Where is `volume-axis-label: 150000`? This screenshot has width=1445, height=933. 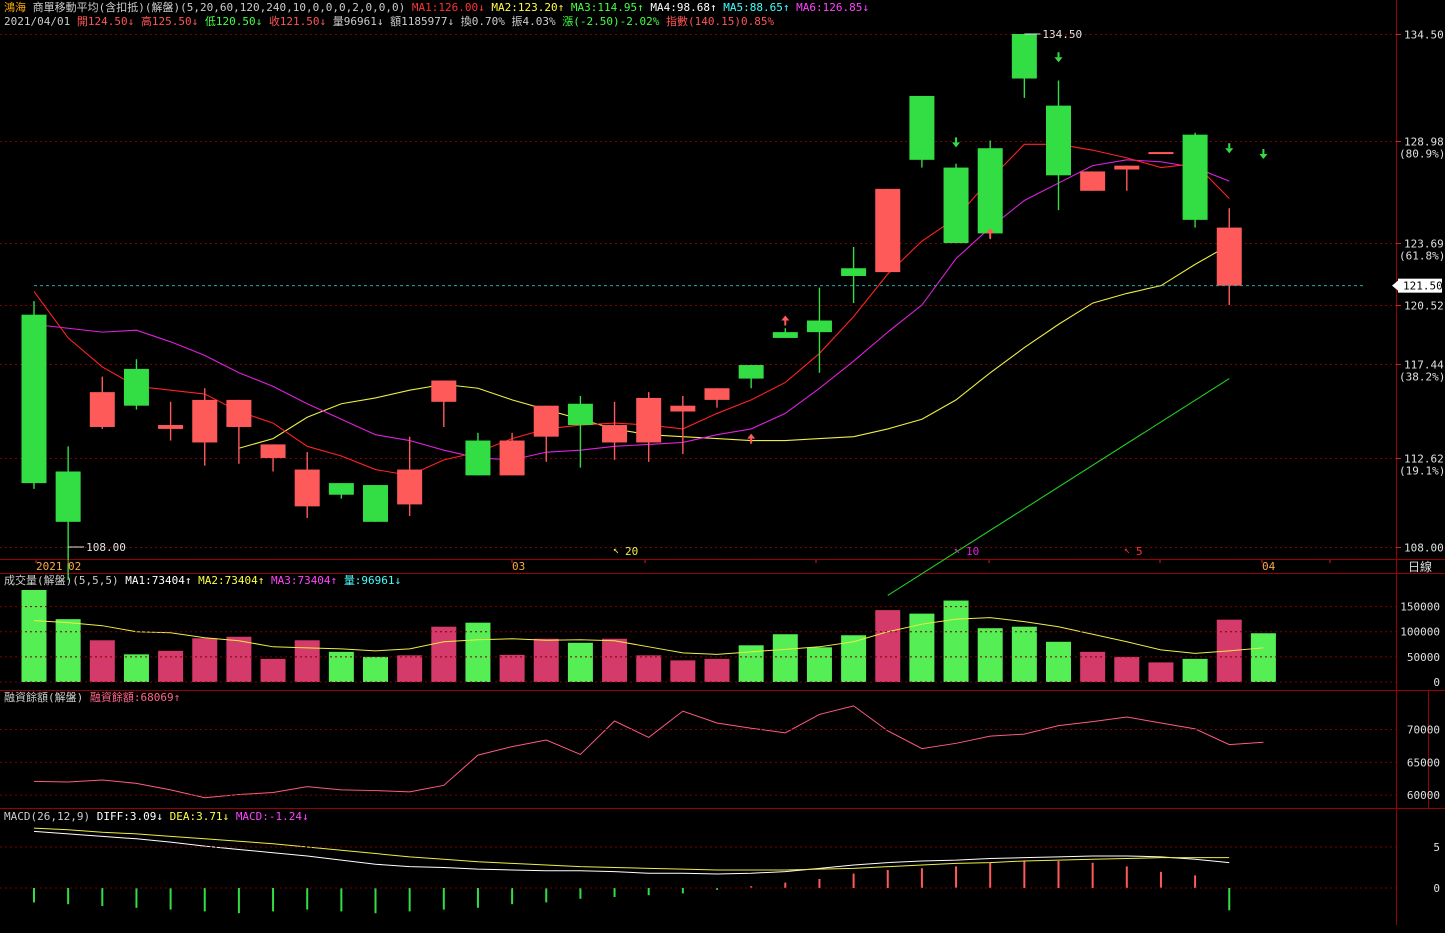 volume-axis-label: 150000 is located at coordinates (1420, 607).